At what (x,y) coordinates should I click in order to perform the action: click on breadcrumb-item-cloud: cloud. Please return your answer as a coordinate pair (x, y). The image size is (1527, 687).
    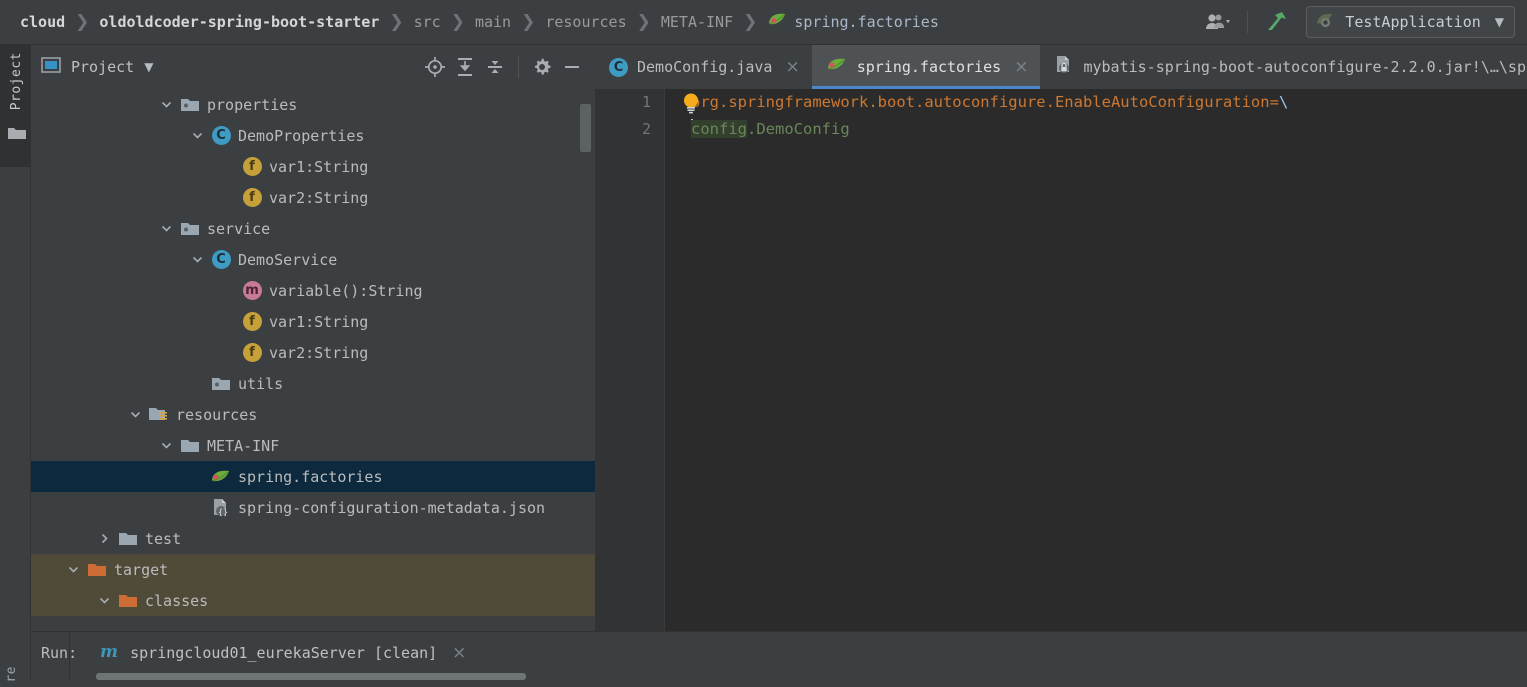
    Looking at the image, I should click on (42, 22).